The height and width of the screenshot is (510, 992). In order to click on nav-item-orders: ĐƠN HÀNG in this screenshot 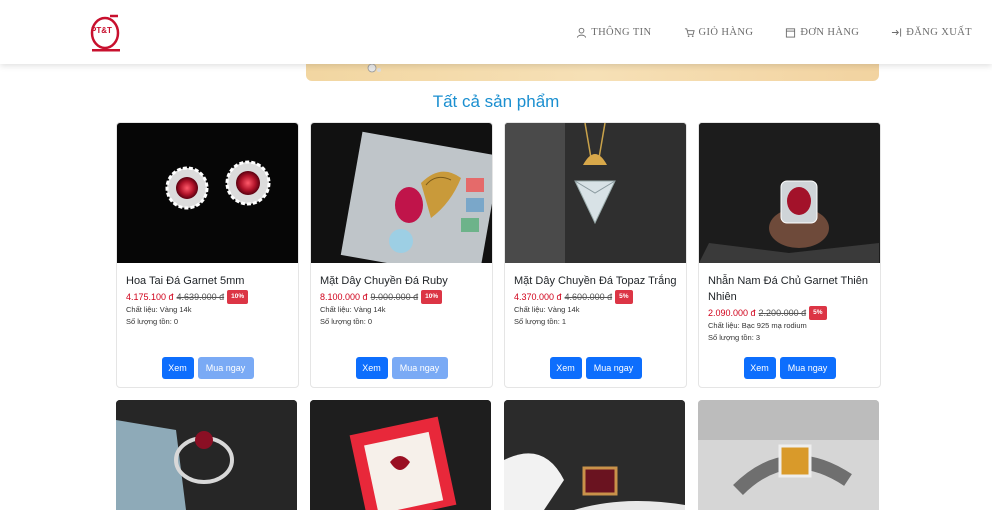, I will do `click(822, 32)`.